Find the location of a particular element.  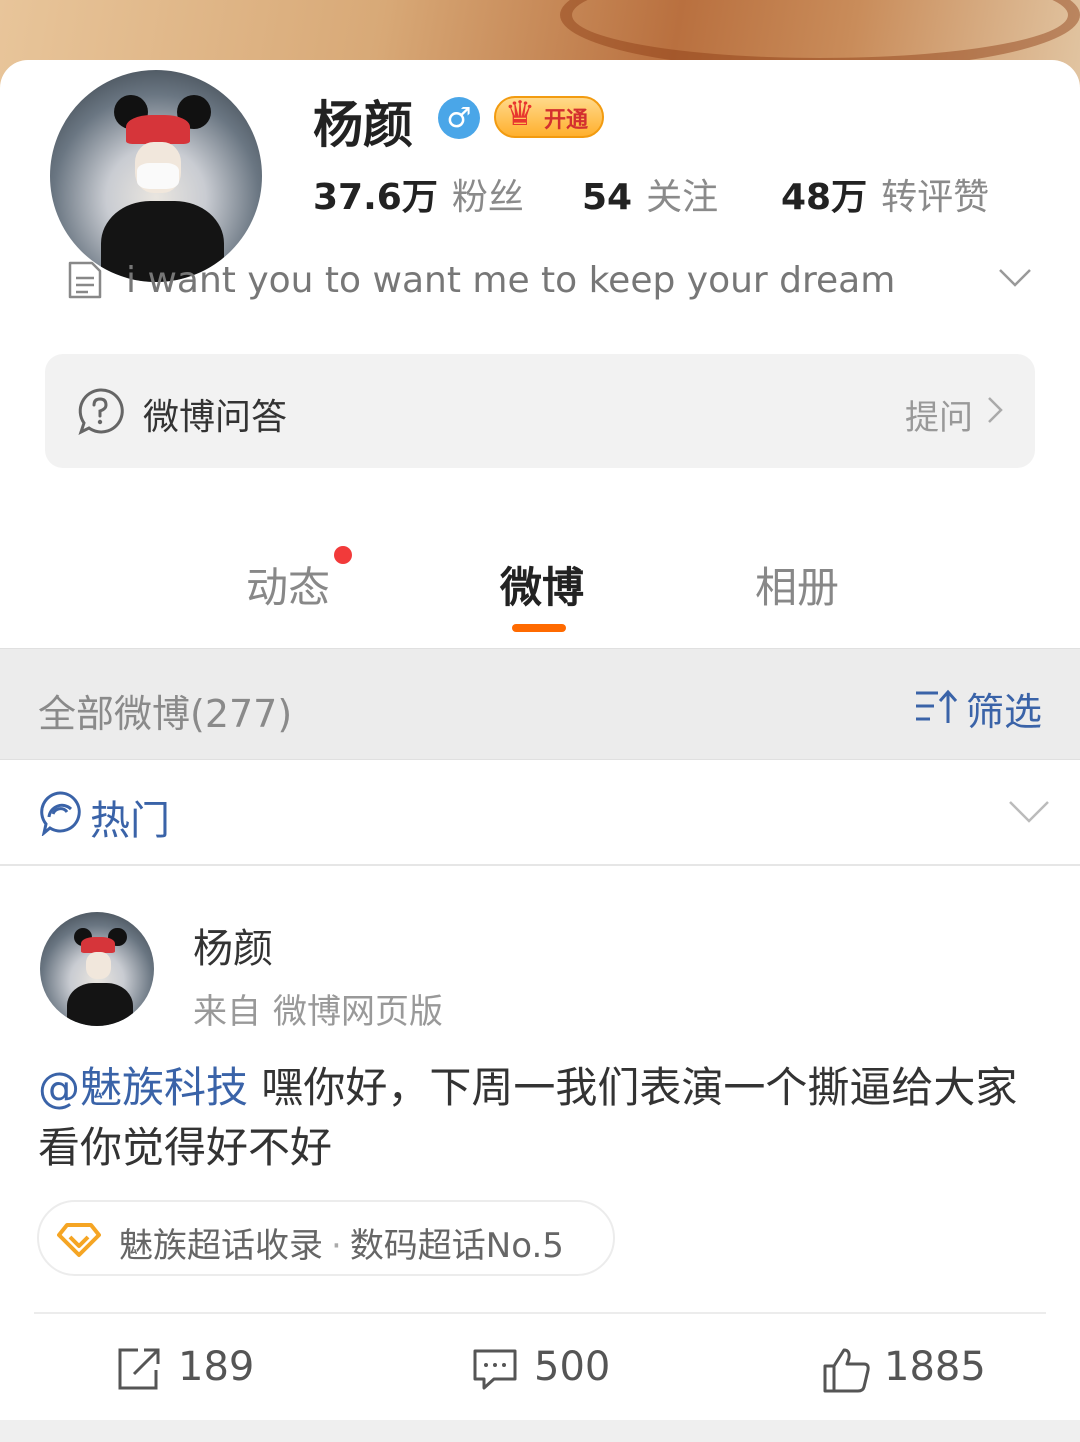

interactions-stat: 48万 转评赞 is located at coordinates (885, 194).